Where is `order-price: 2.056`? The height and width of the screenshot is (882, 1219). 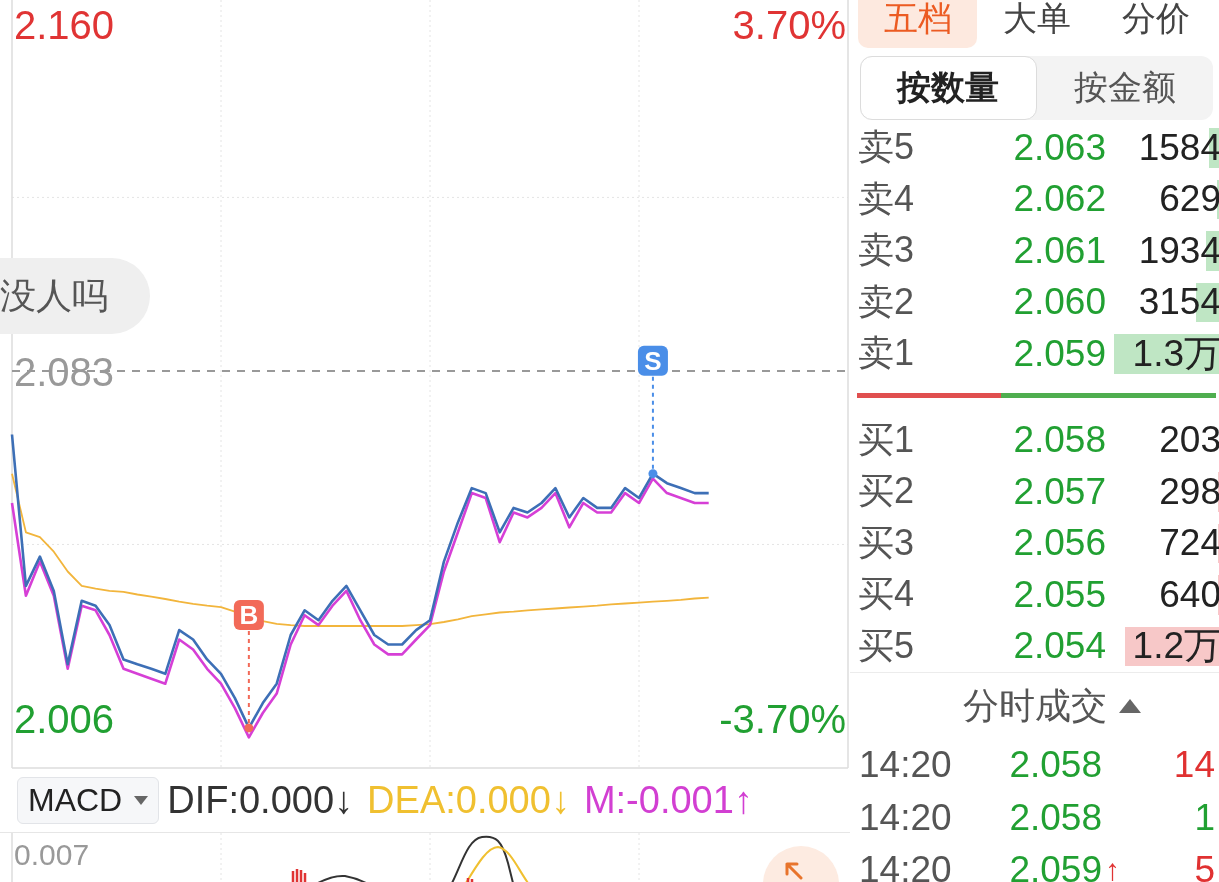 order-price: 2.056 is located at coordinates (1059, 543).